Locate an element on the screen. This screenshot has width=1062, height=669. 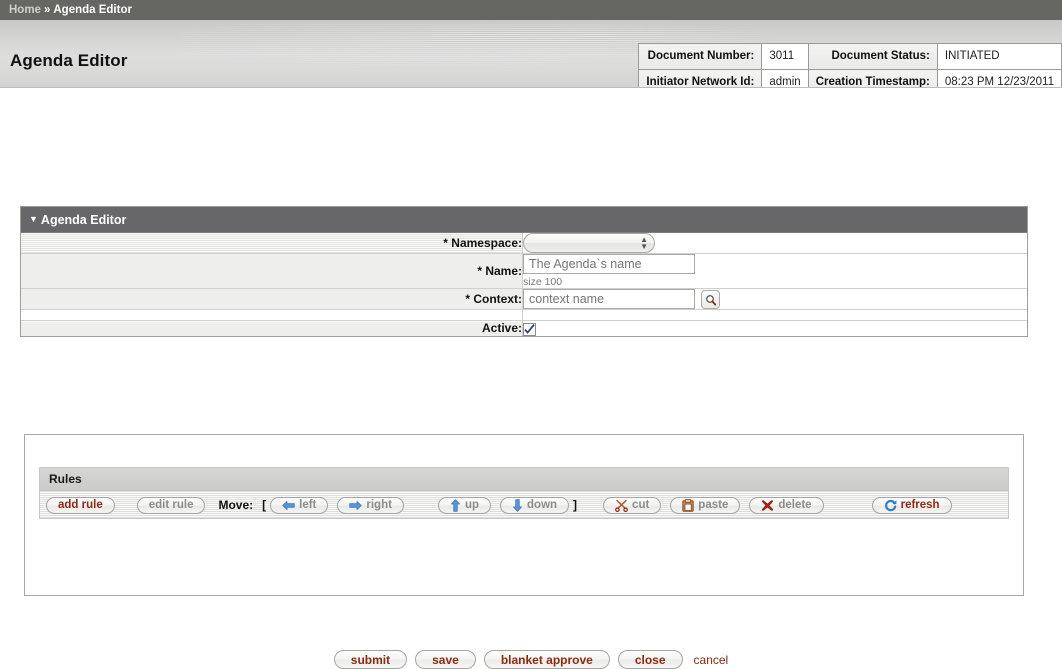
initiator-network-id-value: admin is located at coordinates (785, 78).